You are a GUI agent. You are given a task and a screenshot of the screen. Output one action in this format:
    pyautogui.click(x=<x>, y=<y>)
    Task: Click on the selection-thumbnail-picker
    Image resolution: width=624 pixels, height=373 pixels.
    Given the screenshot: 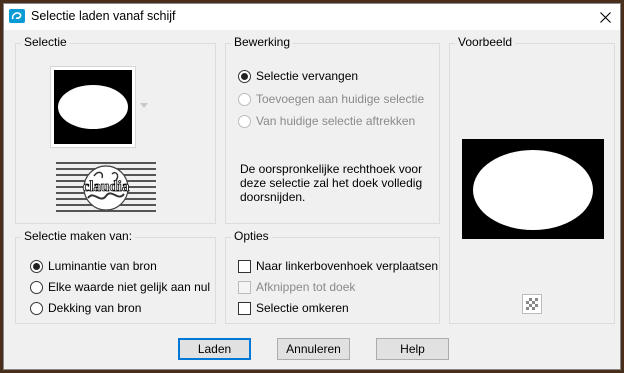 What is the action you would take?
    pyautogui.click(x=99, y=107)
    